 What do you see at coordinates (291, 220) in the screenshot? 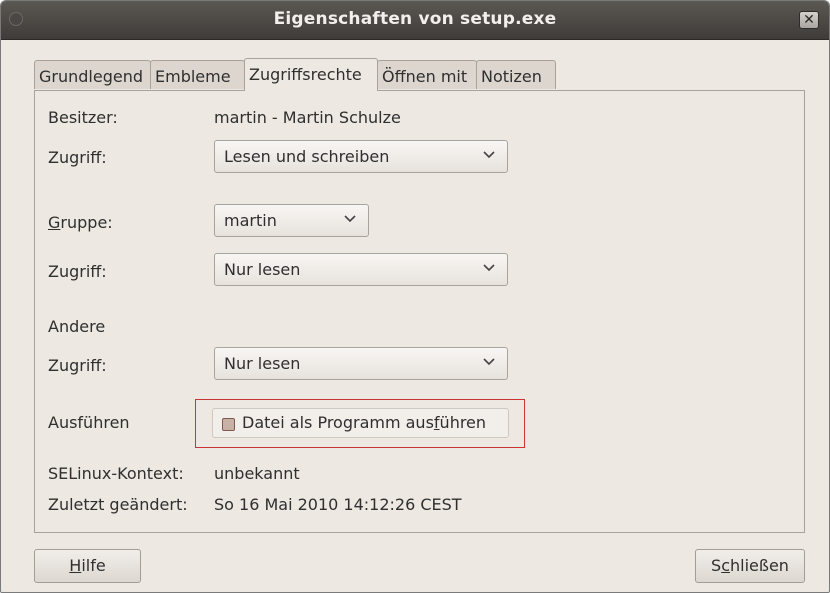
I see `group-select: martin` at bounding box center [291, 220].